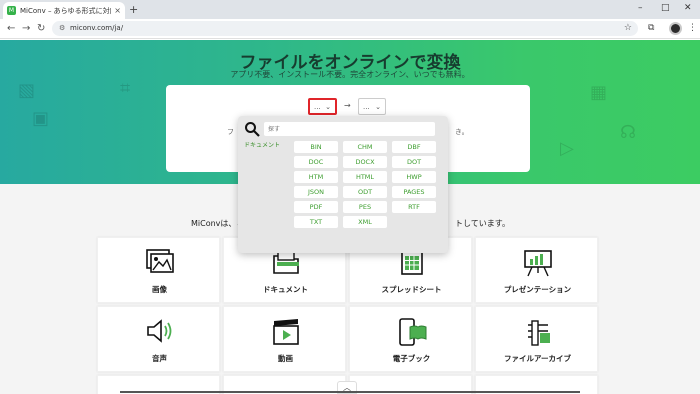 The width and height of the screenshot is (700, 394). I want to click on format-option: DBF, so click(414, 147).